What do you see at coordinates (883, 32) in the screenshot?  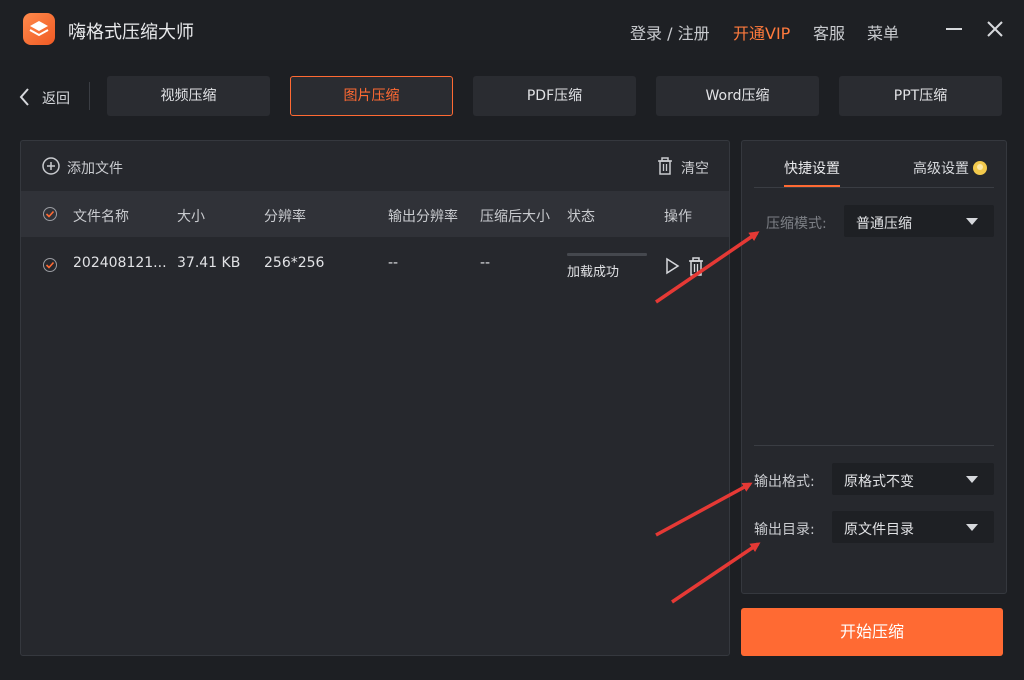 I see `menu-link: 菜单` at bounding box center [883, 32].